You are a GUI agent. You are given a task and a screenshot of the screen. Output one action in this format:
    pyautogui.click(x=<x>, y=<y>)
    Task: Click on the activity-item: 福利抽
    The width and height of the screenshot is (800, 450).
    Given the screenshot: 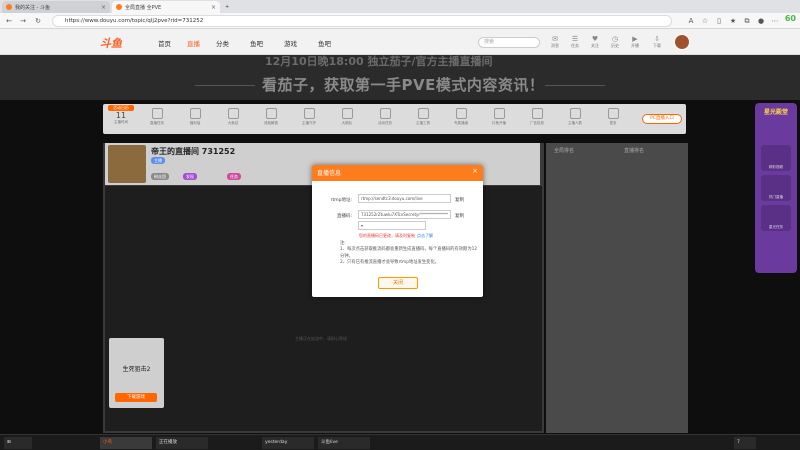 What is the action you would take?
    pyautogui.click(x=195, y=117)
    